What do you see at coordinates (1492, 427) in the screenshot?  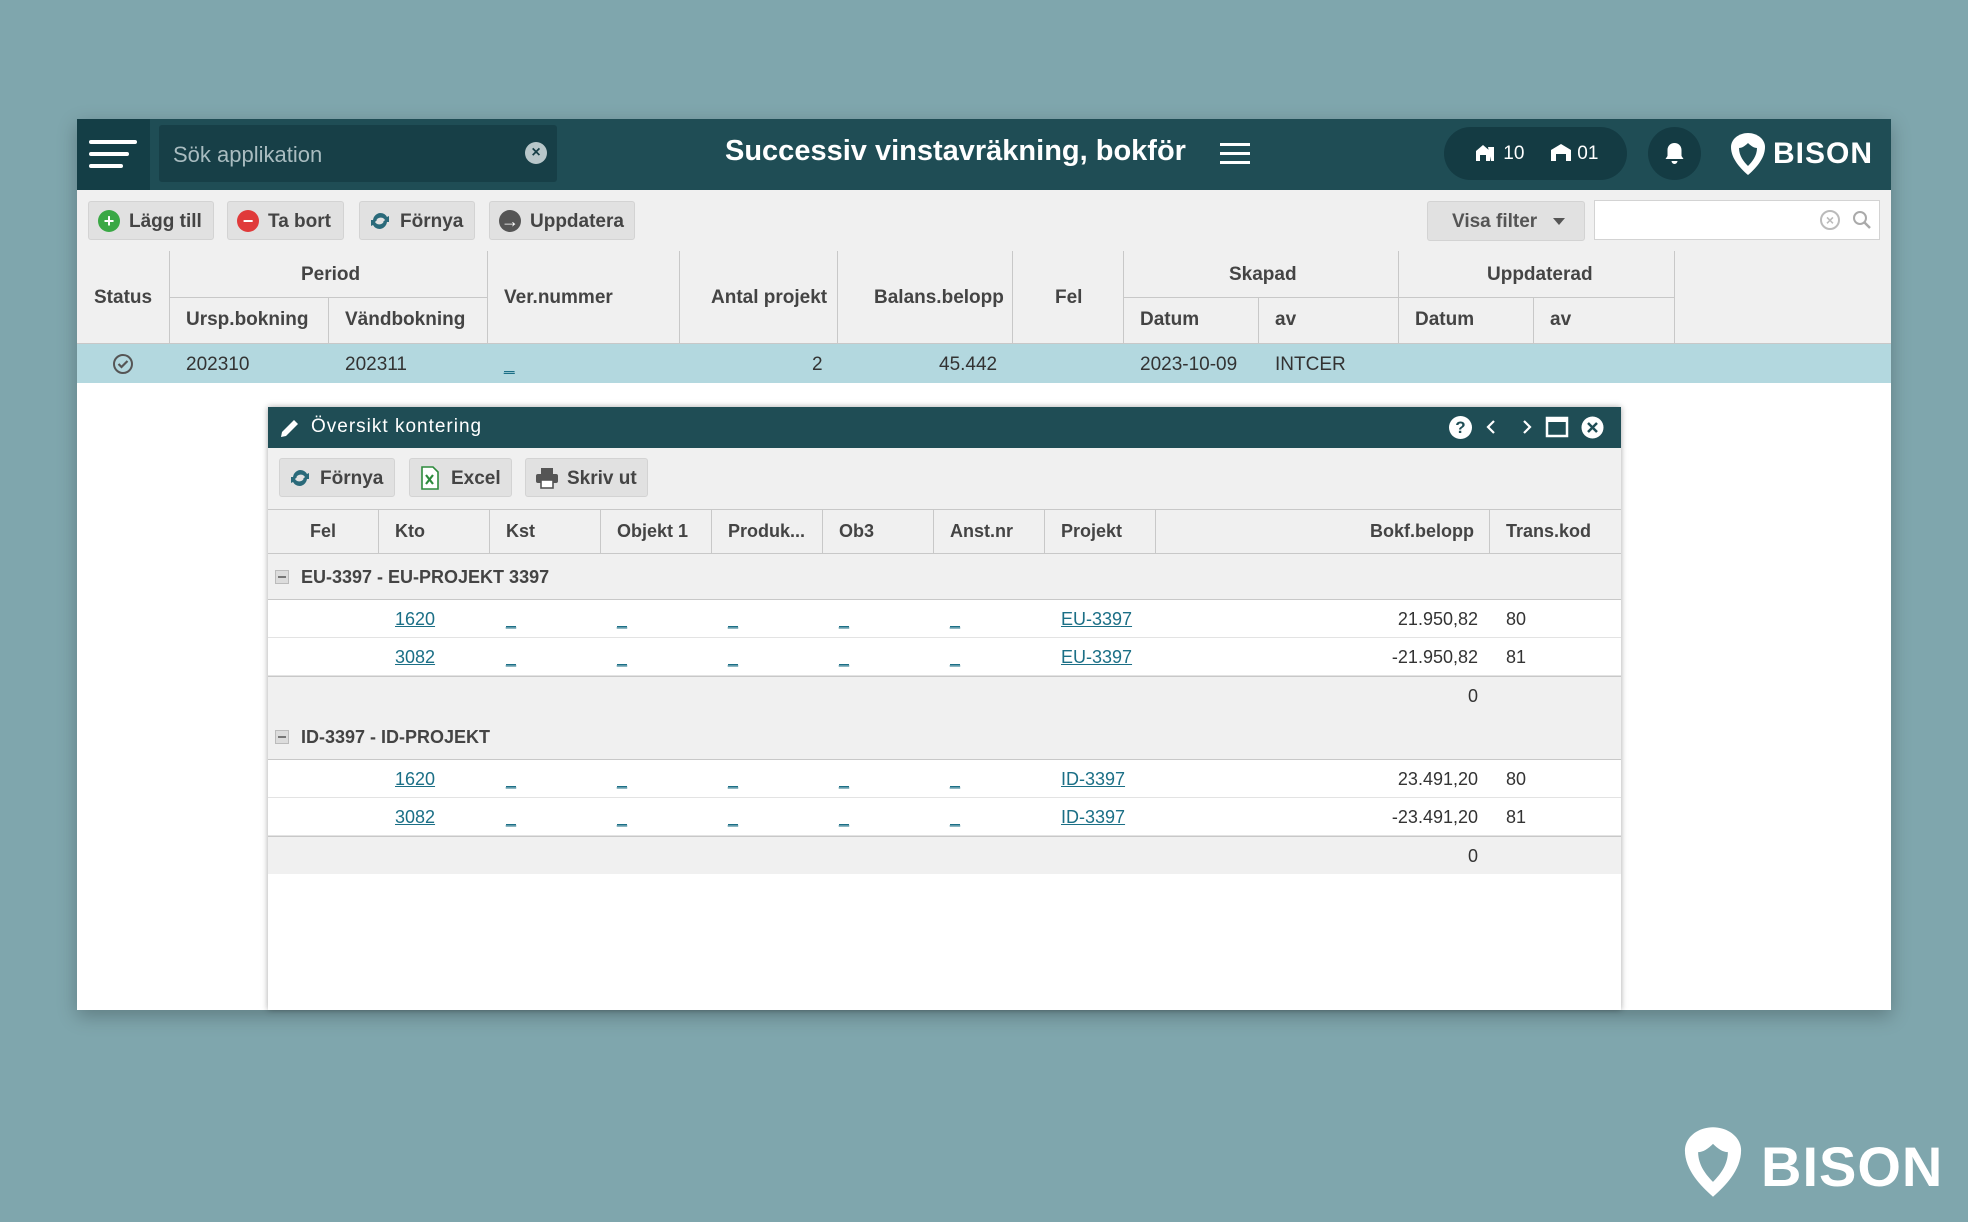 I see `chevron-left-icon` at bounding box center [1492, 427].